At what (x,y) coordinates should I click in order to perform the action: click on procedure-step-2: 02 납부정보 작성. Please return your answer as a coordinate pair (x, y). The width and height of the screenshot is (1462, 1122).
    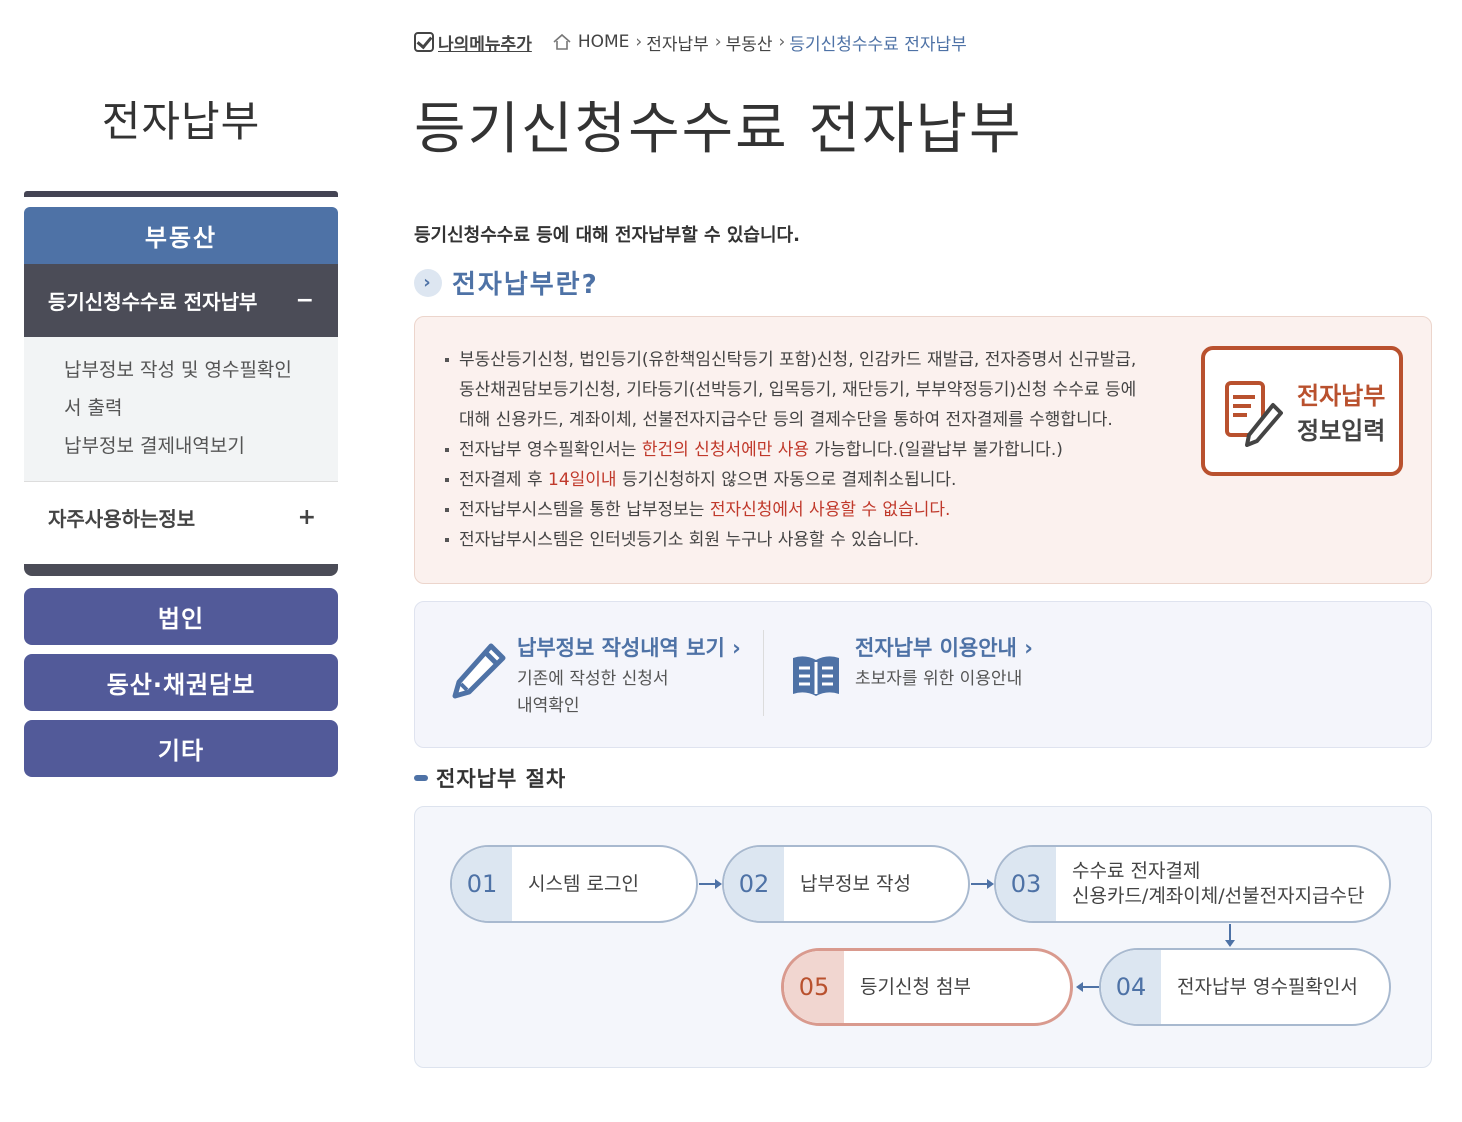
    Looking at the image, I should click on (846, 884).